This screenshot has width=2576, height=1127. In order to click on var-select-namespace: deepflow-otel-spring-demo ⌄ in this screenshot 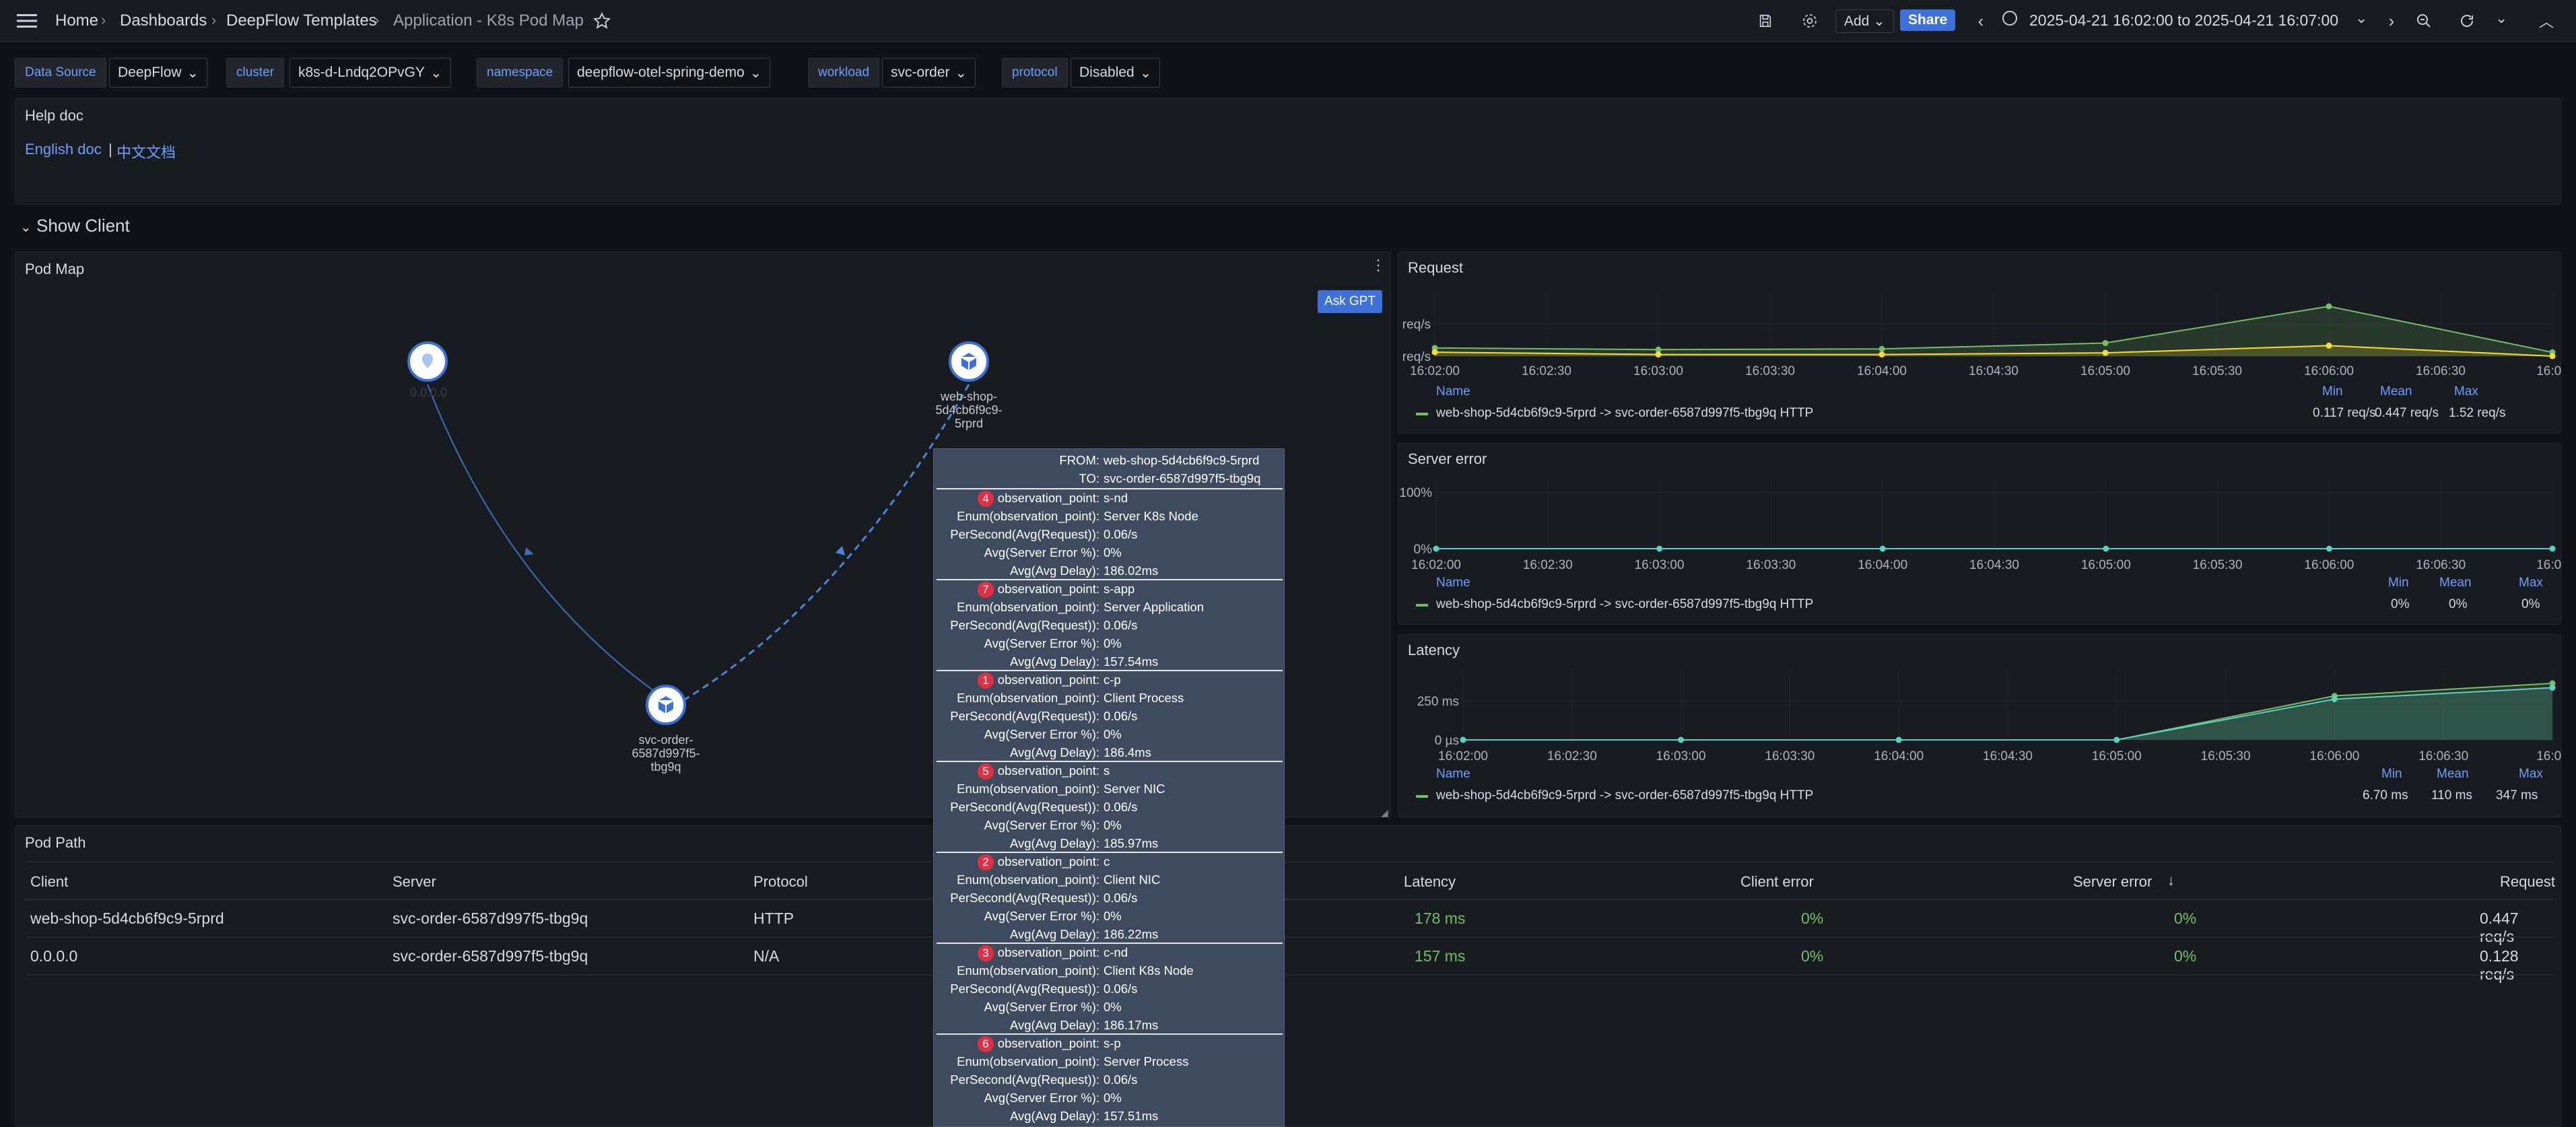, I will do `click(669, 73)`.